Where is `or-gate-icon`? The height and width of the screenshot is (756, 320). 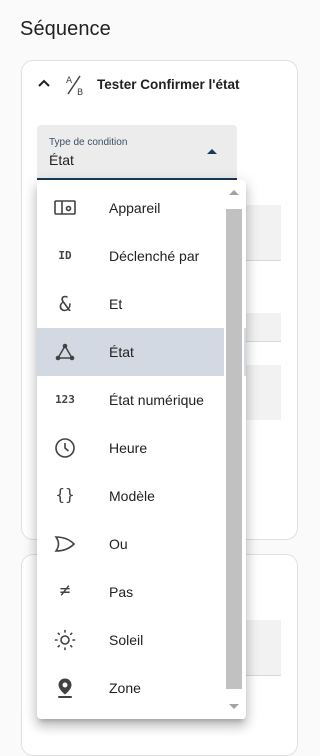
or-gate-icon is located at coordinates (65, 544).